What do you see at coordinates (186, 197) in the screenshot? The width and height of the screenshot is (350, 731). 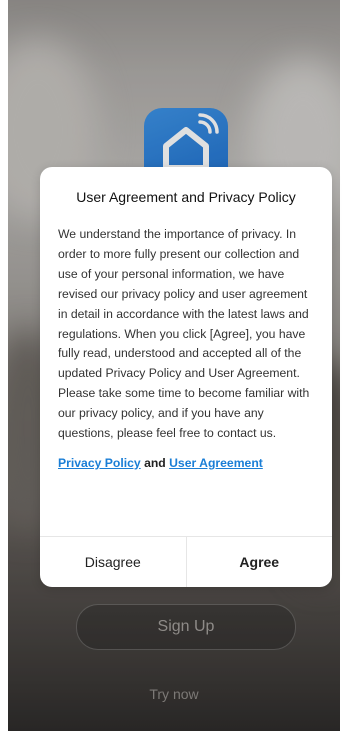 I see `dialog-title: User Agreement and Privacy Policy` at bounding box center [186, 197].